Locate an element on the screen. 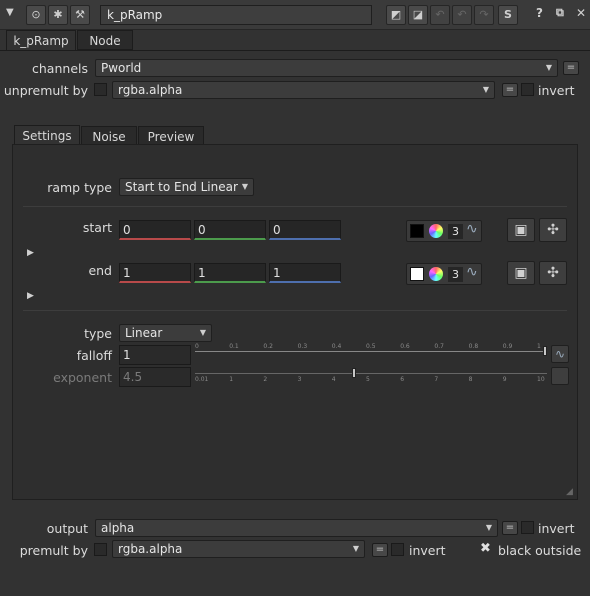  start-expand-triangle-icon: ▶ is located at coordinates (30, 253).